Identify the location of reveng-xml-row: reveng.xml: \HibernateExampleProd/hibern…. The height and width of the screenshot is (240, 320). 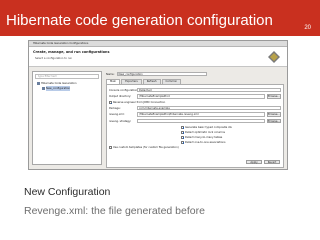
(195, 115).